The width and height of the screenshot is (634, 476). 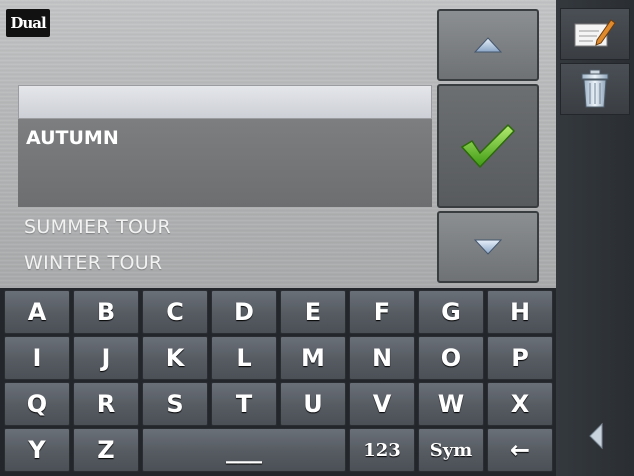 I want to click on list-item: WINTER TOUR, so click(x=93, y=263).